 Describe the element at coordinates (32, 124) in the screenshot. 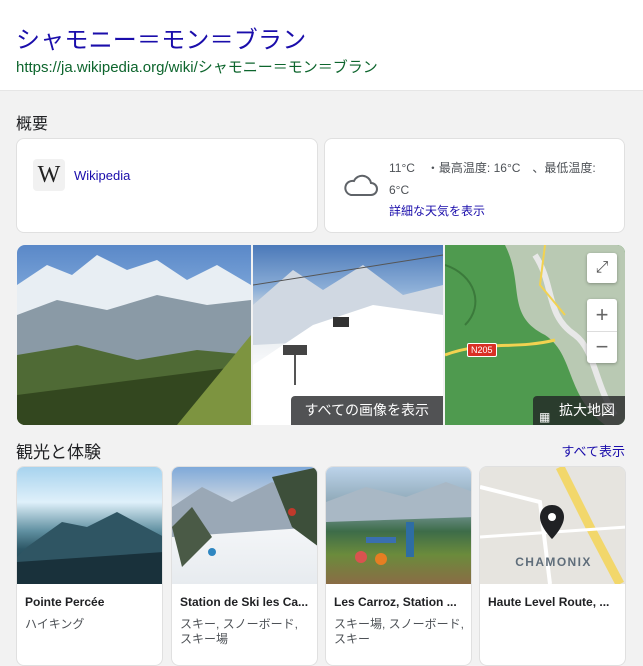

I see `overview-heading: 概要` at that location.